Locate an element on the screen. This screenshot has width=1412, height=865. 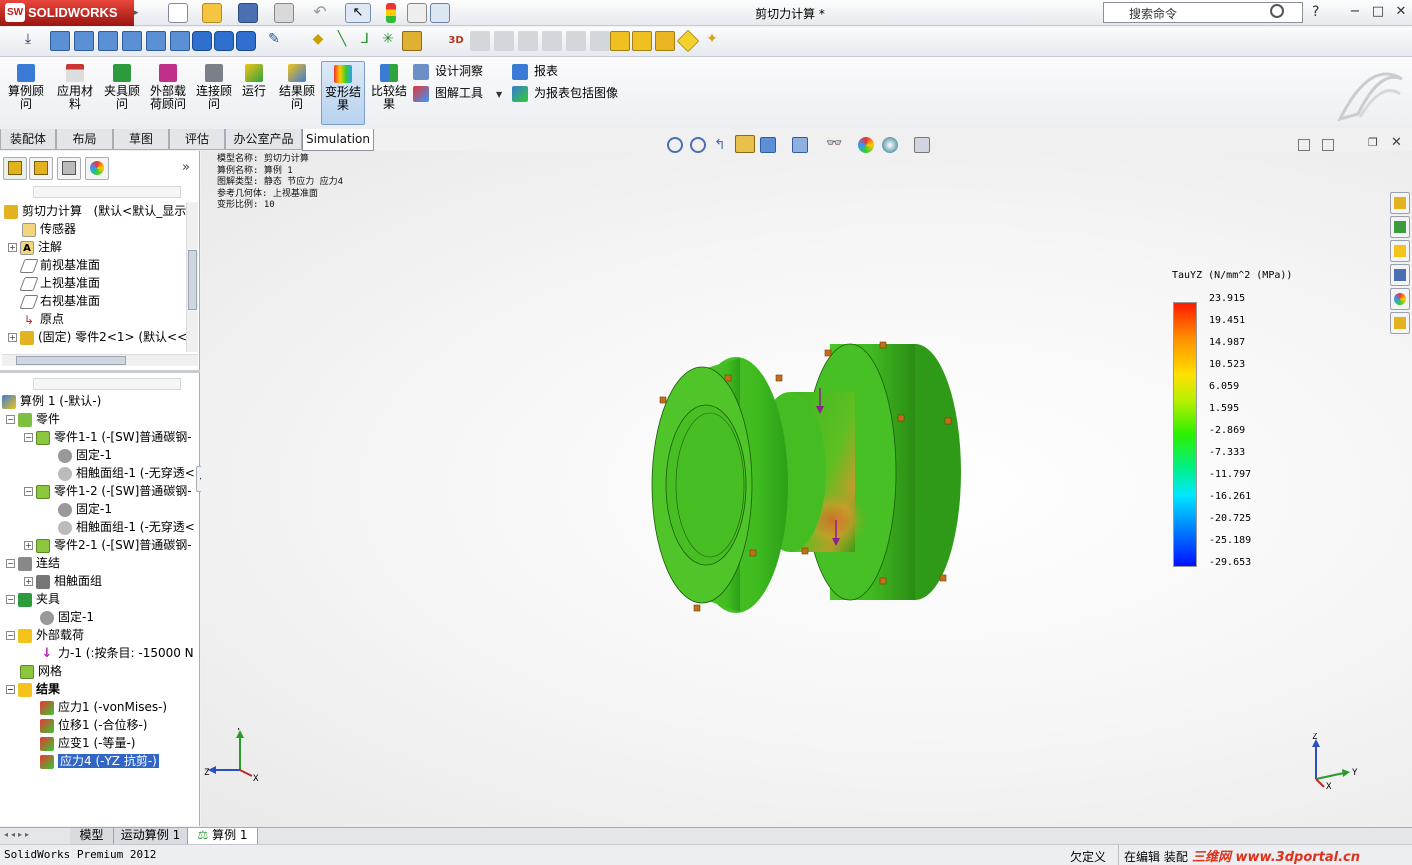
study-item-stress4: 应力4 (-YZ 抗剪-) is located at coordinates (100, 761).